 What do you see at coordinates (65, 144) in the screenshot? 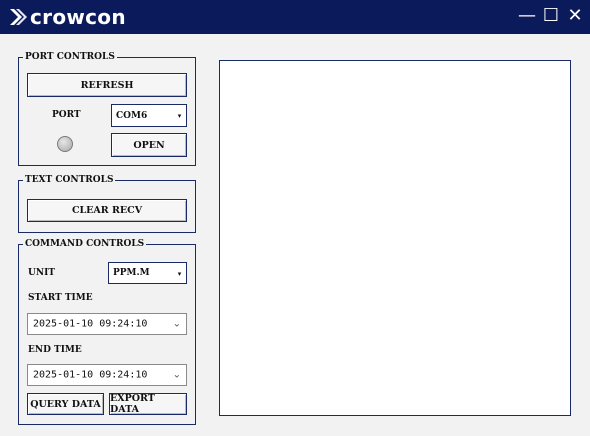
I see `port-status-led` at bounding box center [65, 144].